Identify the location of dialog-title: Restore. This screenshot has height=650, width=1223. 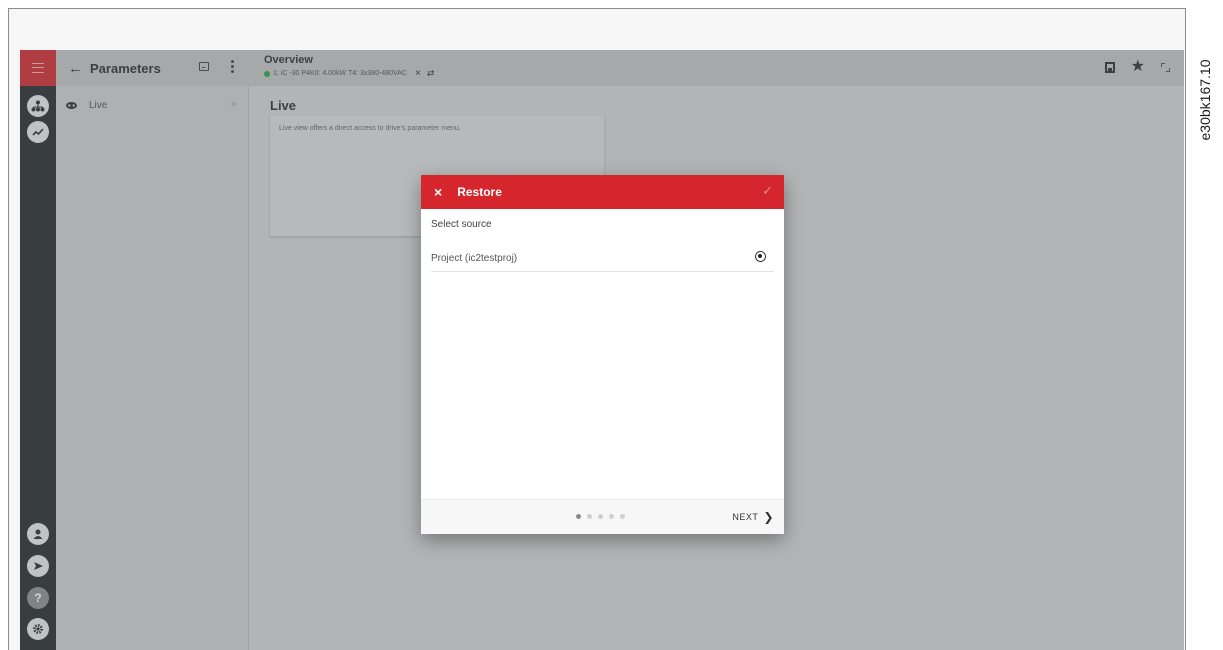
(479, 192).